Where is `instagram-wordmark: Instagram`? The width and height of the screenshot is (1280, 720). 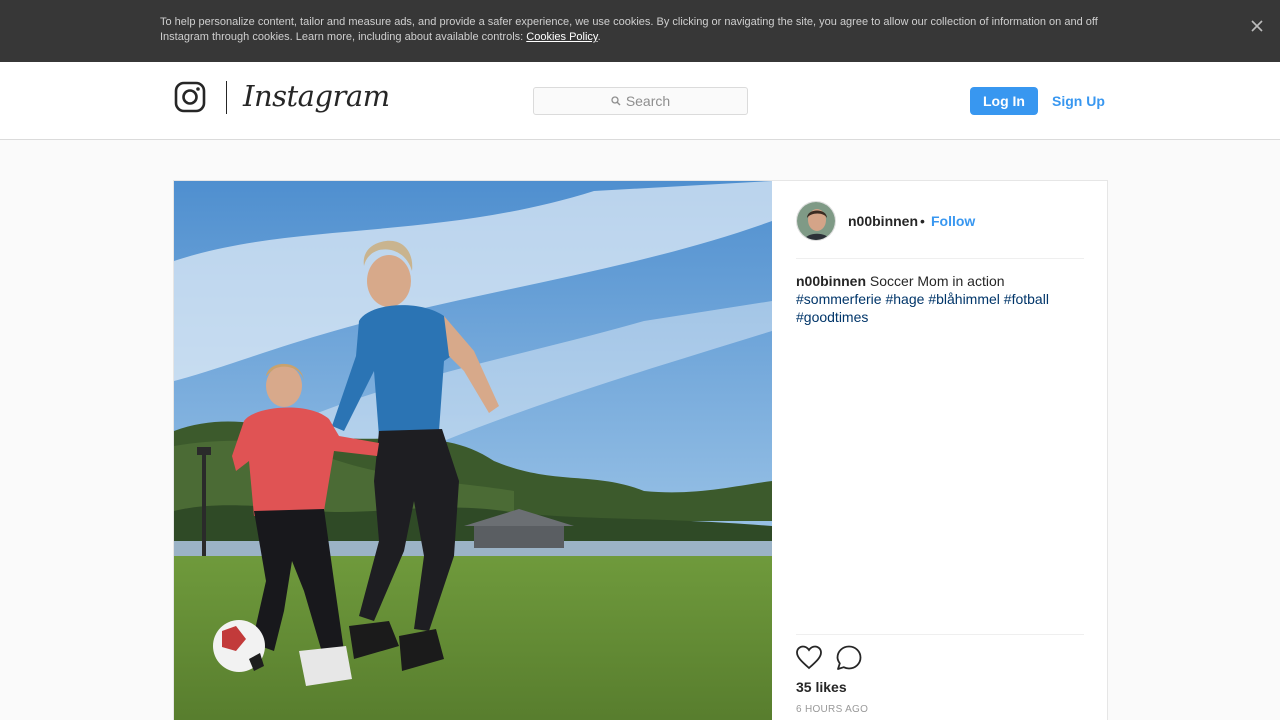
instagram-wordmark: Instagram is located at coordinates (316, 96).